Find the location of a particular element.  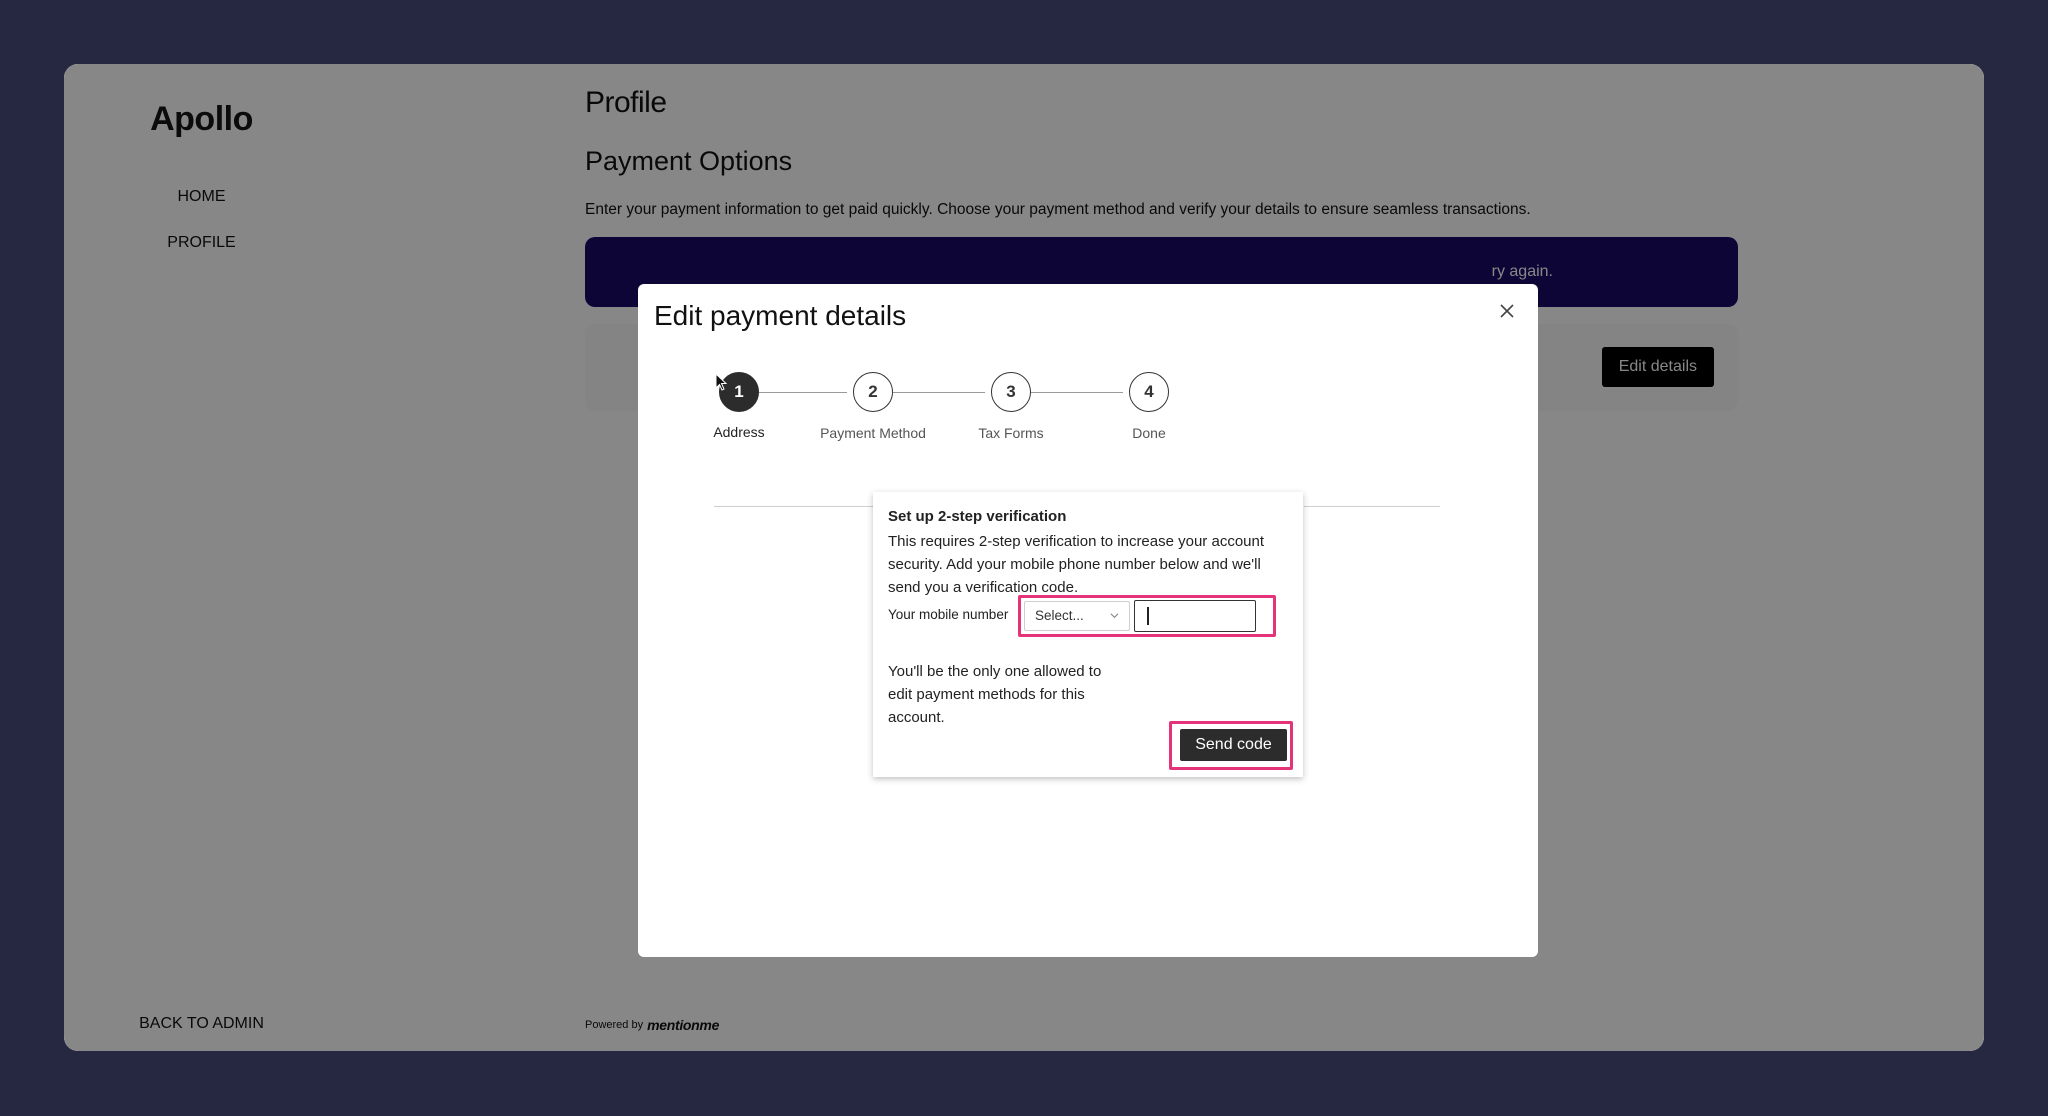

close-icon is located at coordinates (1507, 311).